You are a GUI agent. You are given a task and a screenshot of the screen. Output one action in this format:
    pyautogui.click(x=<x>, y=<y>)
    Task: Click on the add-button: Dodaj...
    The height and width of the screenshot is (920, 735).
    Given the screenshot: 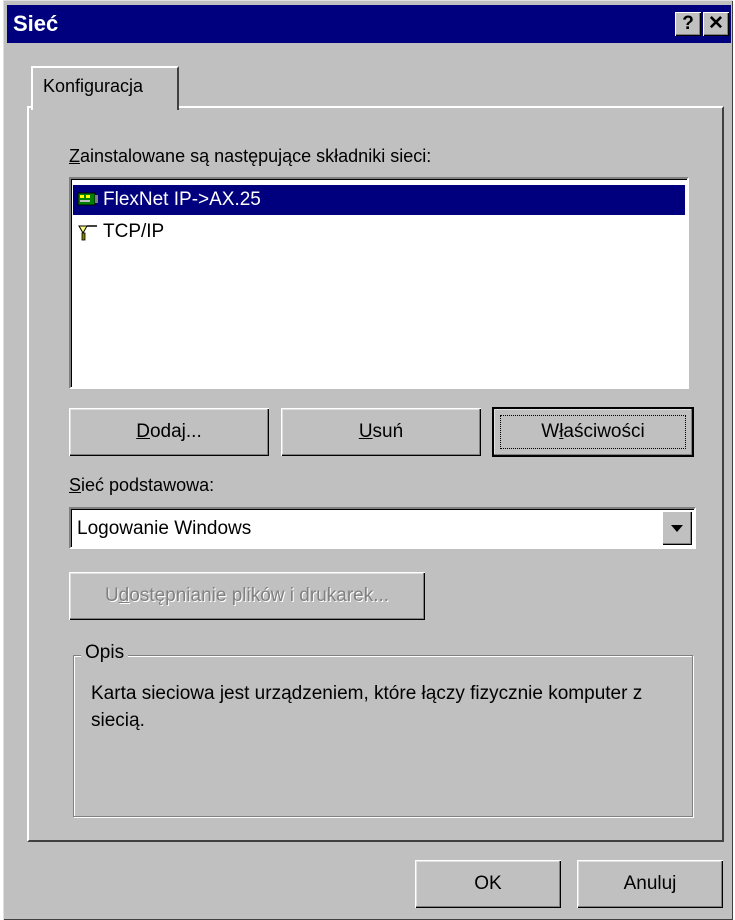 What is the action you would take?
    pyautogui.click(x=169, y=432)
    